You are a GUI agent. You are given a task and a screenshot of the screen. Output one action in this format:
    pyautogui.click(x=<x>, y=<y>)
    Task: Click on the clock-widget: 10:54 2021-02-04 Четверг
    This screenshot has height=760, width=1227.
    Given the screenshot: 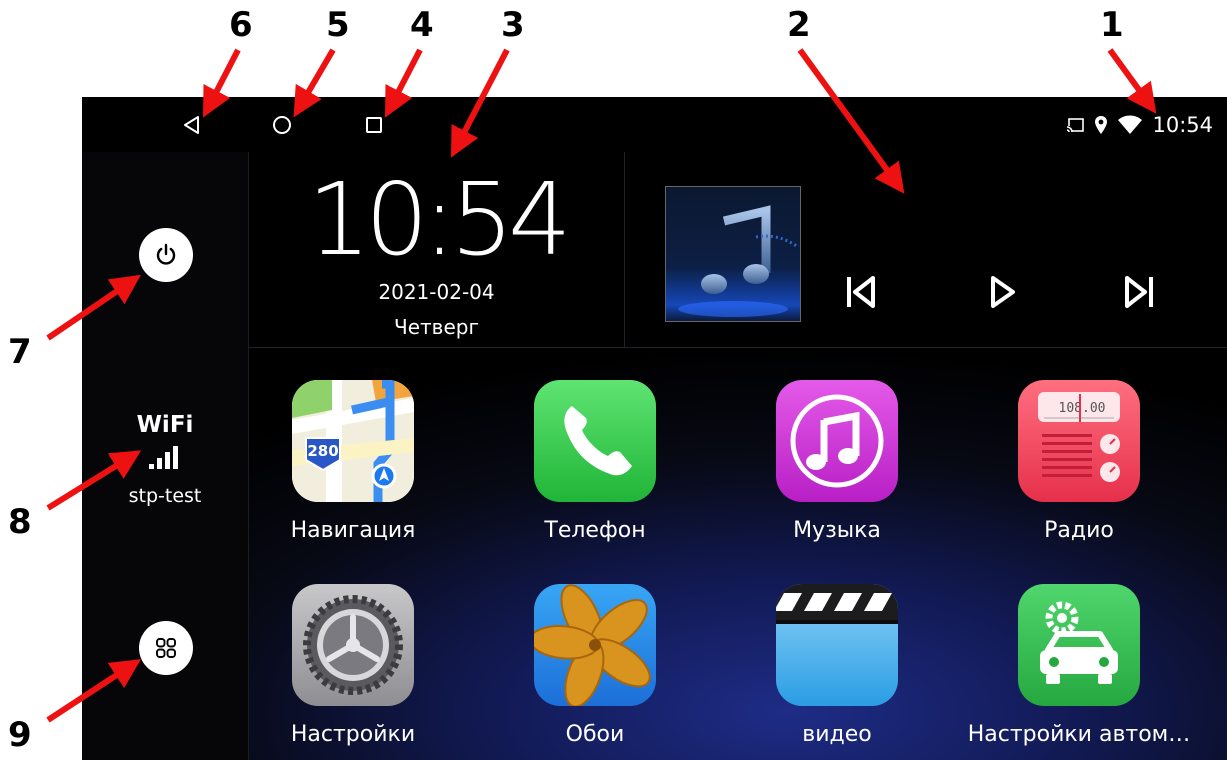 What is the action you would take?
    pyautogui.click(x=437, y=250)
    